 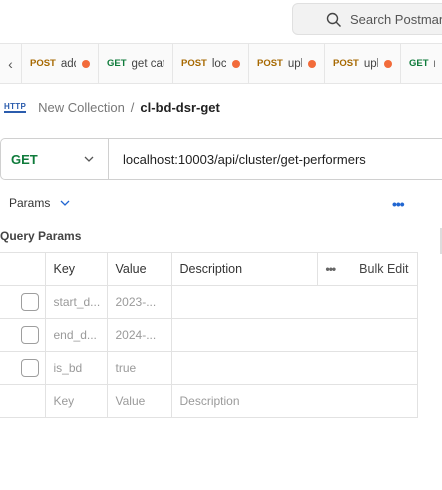 I want to click on value-input: Value, so click(x=139, y=401).